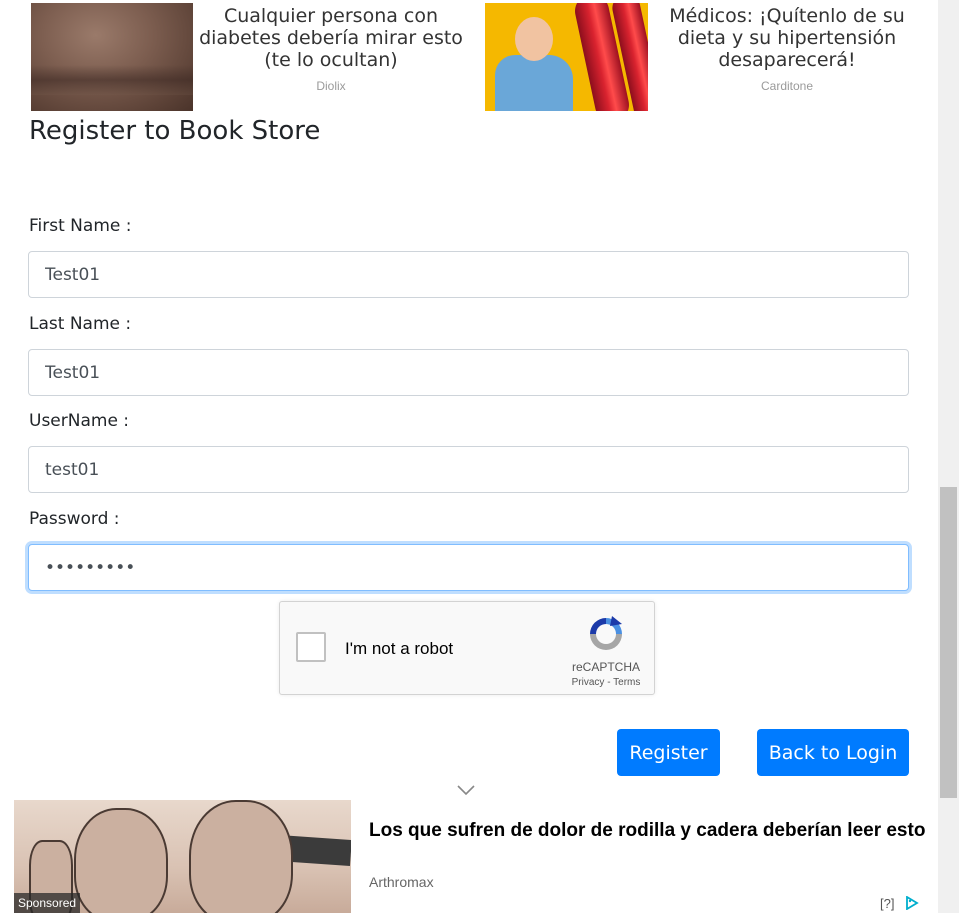 This screenshot has width=959, height=913. Describe the element at coordinates (468, 274) in the screenshot. I see `first-name-input` at that location.